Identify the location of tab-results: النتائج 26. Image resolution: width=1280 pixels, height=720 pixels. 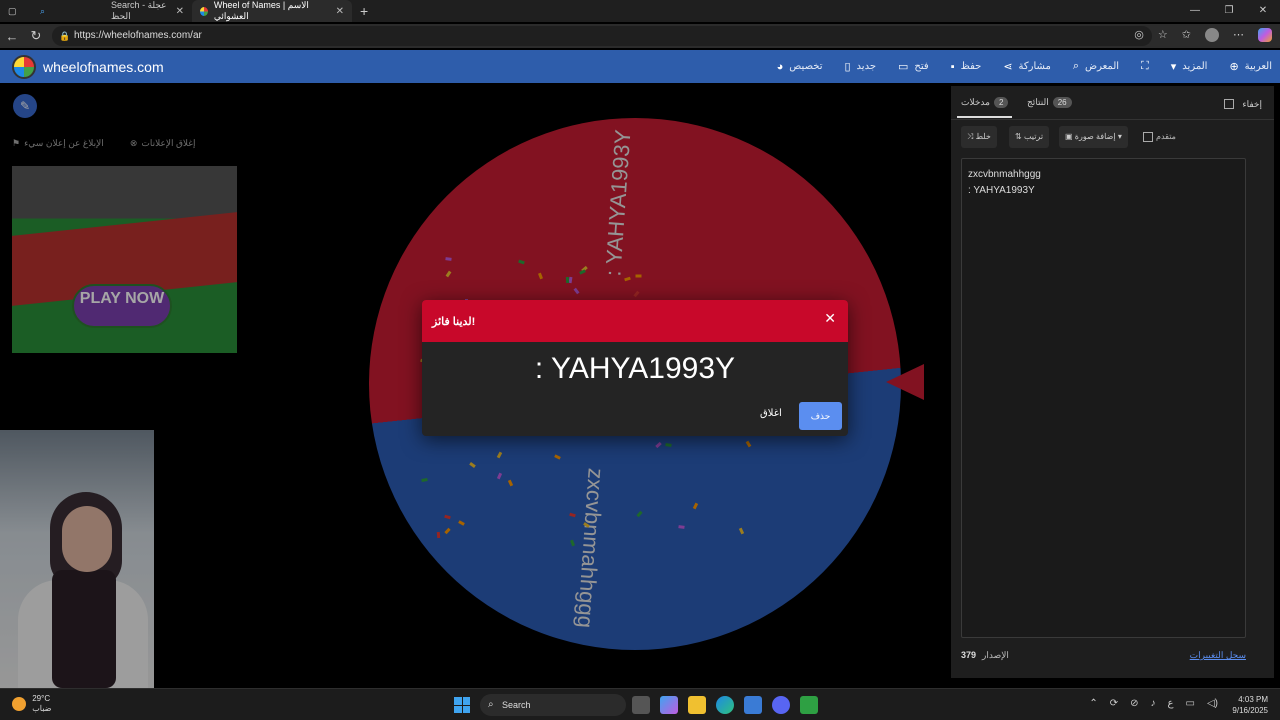
(1049, 102).